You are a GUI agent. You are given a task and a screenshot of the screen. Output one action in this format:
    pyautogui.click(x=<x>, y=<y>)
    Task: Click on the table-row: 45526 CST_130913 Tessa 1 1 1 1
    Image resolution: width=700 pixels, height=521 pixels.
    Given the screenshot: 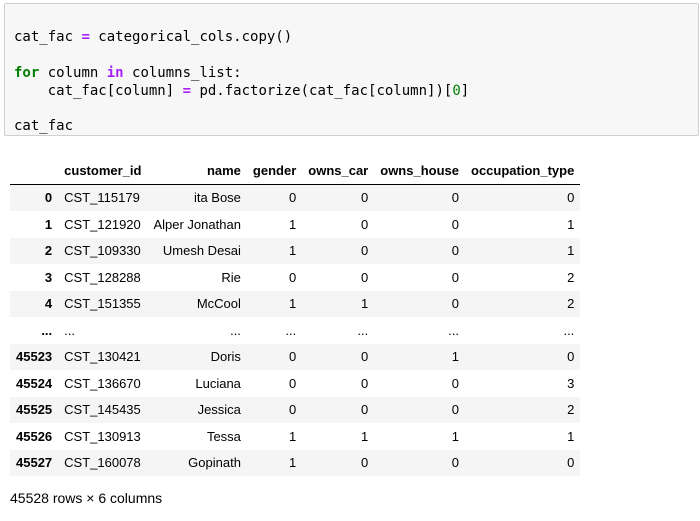 What is the action you would take?
    pyautogui.click(x=295, y=436)
    